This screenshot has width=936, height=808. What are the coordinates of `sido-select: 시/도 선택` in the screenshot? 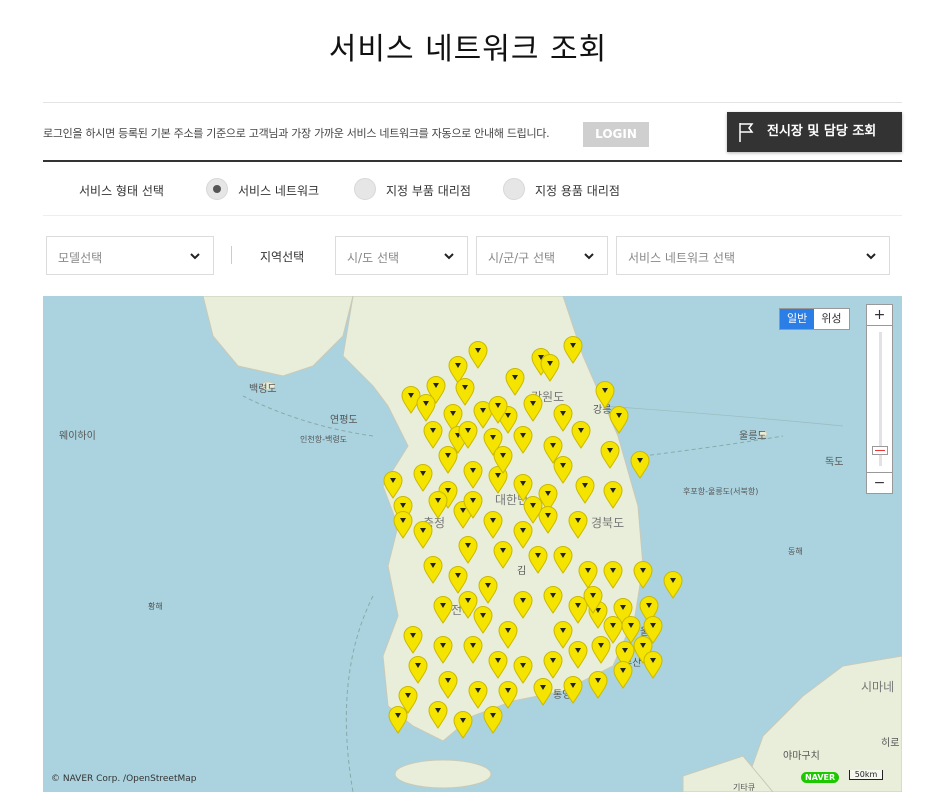 It's located at (401, 255).